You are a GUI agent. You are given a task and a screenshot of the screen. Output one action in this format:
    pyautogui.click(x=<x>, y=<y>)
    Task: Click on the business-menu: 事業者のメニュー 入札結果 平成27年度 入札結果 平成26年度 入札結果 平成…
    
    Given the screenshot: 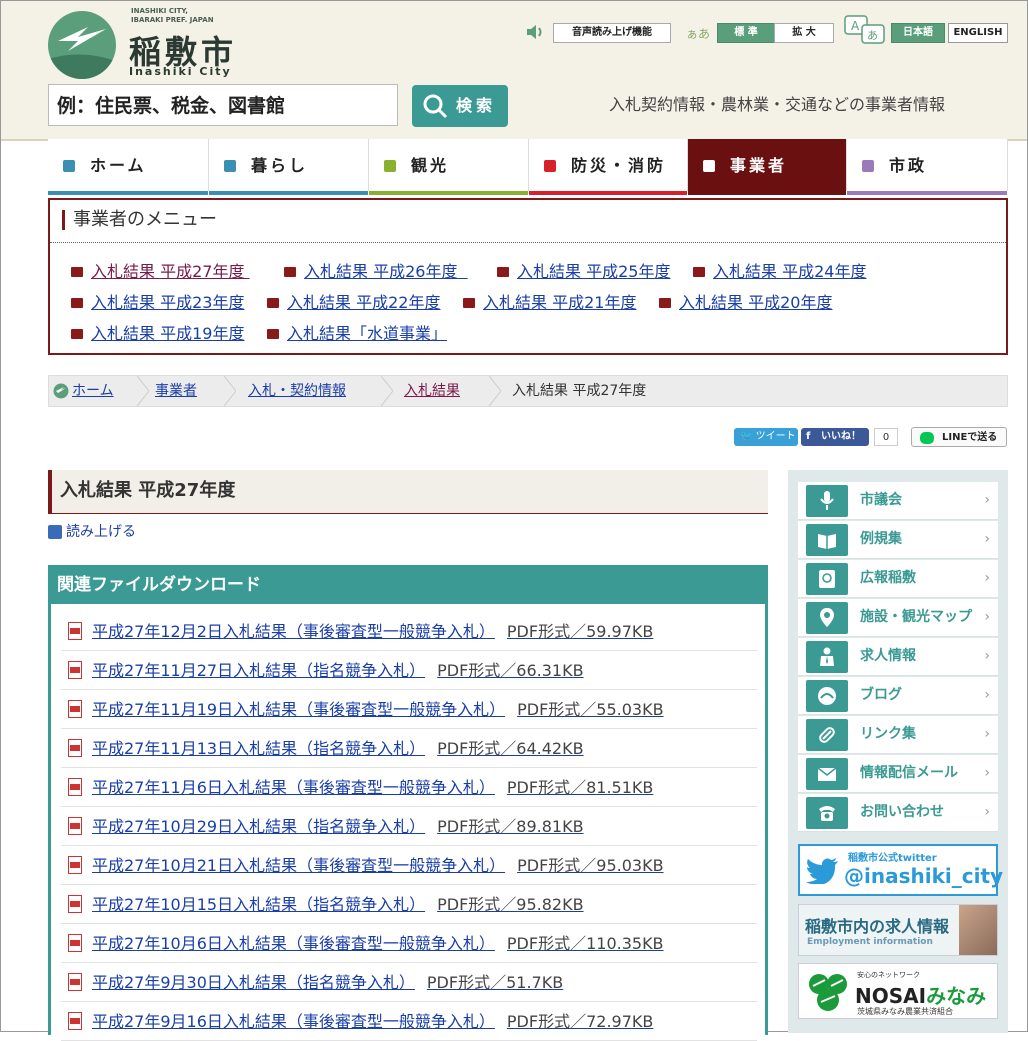 What is the action you would take?
    pyautogui.click(x=528, y=276)
    